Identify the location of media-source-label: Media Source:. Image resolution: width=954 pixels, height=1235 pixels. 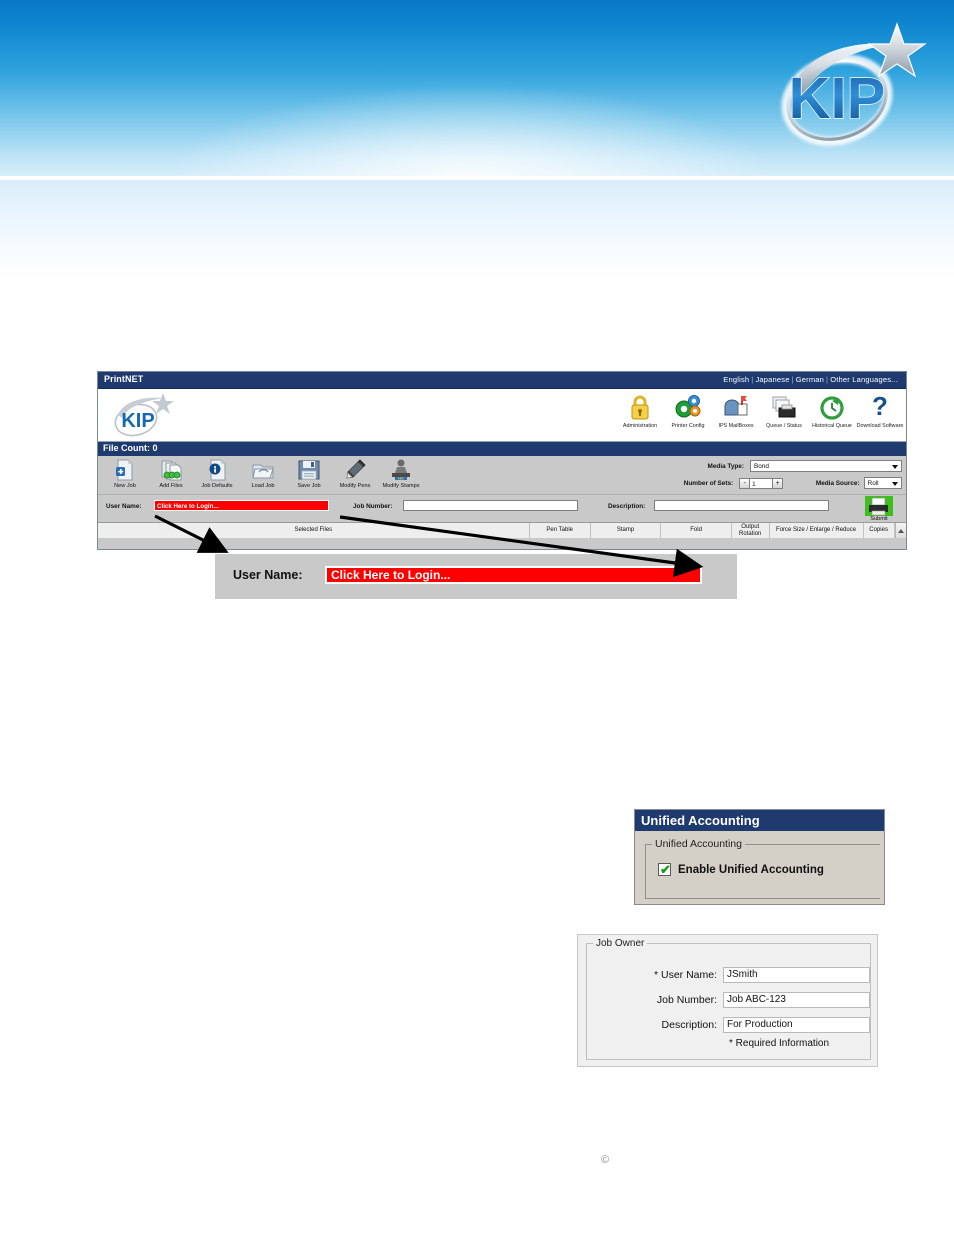
(837, 483).